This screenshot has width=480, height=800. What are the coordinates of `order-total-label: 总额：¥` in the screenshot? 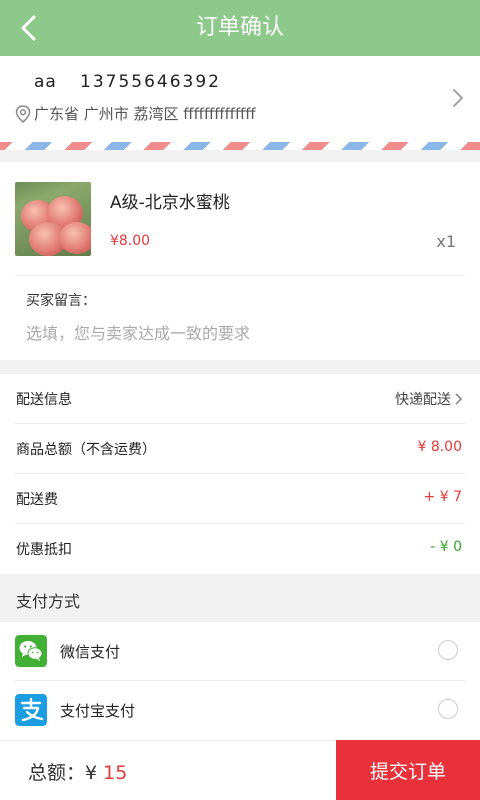 It's located at (63, 773).